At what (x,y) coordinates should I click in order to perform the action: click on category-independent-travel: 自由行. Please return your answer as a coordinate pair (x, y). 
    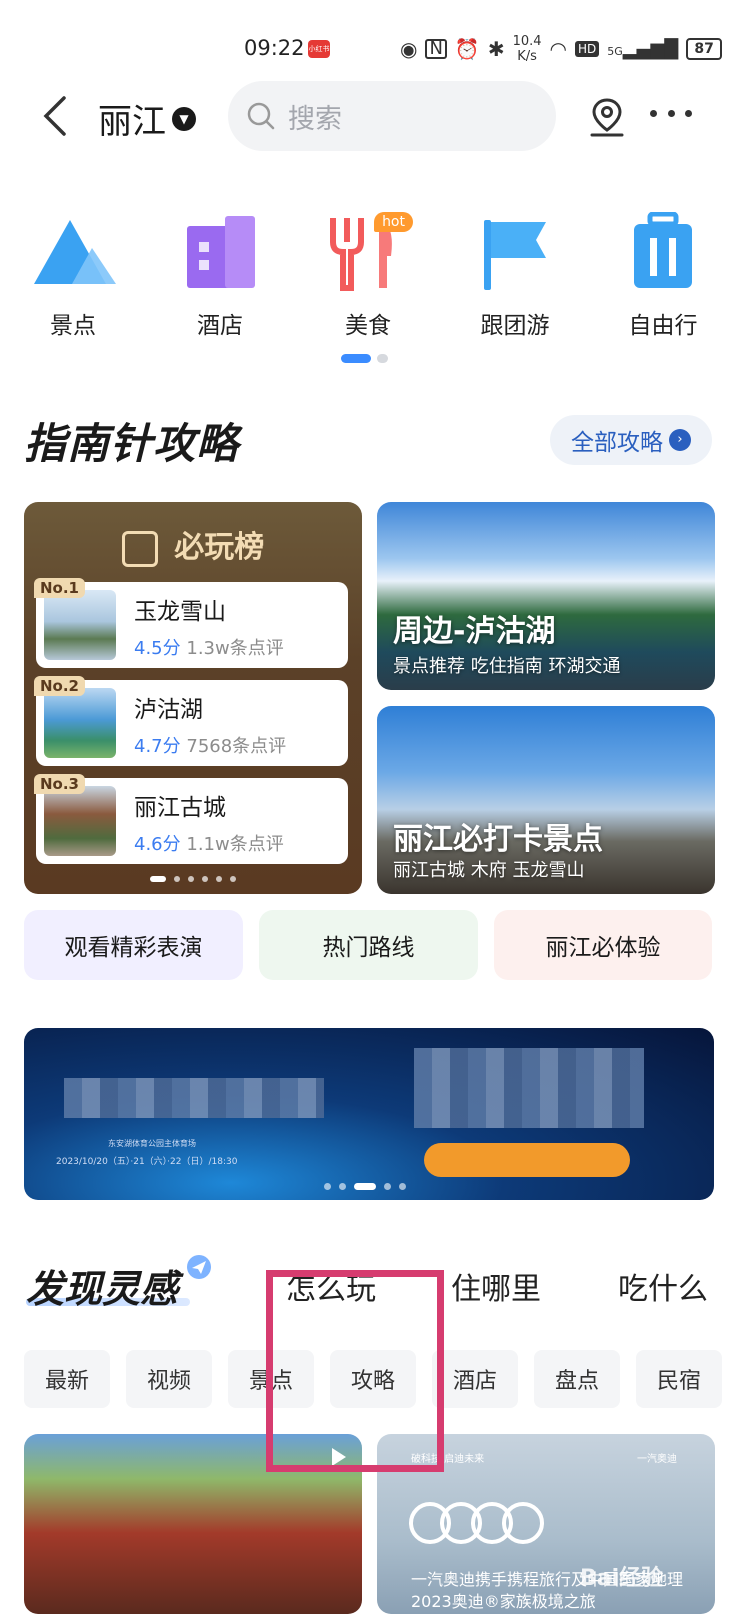
    Looking at the image, I should click on (663, 275).